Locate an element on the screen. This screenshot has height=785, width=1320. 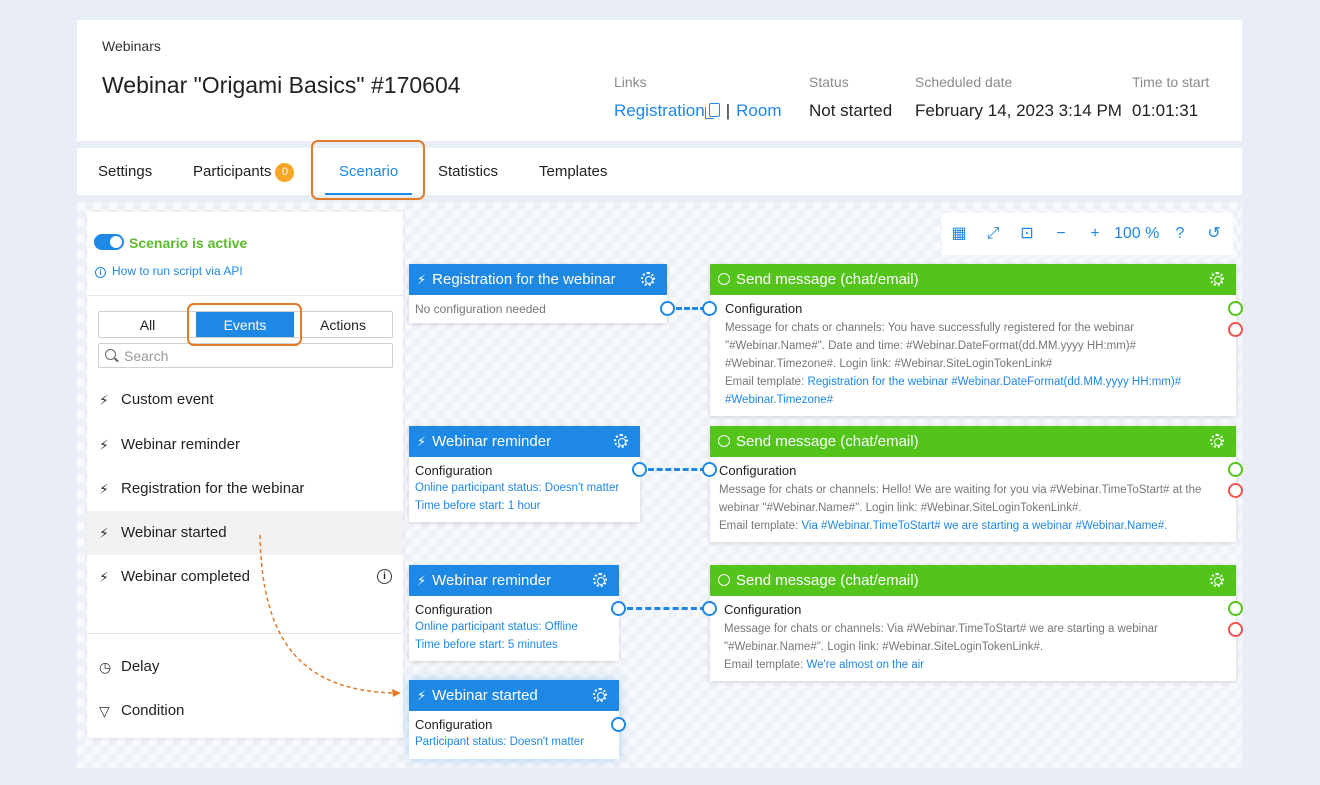
drag-hint-arrow is located at coordinates (330, 615).